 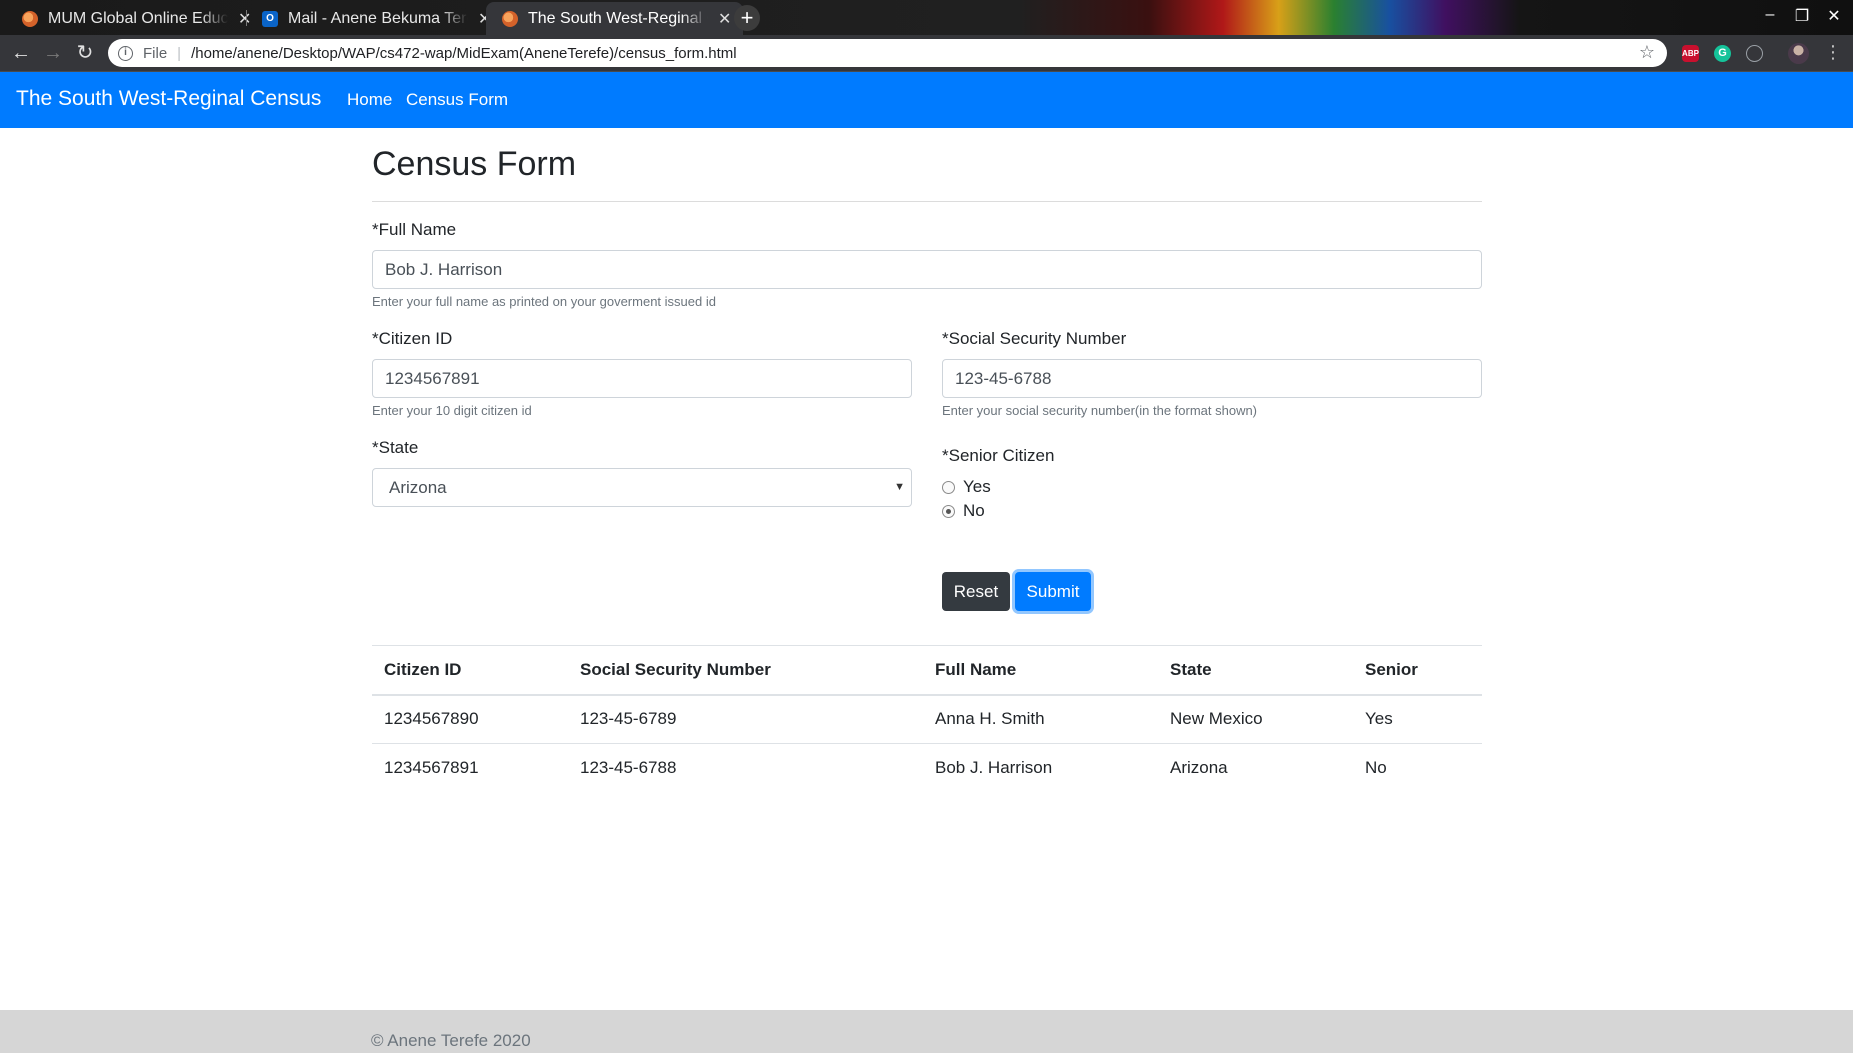 What do you see at coordinates (457, 100) in the screenshot?
I see `nav-link-census-form: Census Form` at bounding box center [457, 100].